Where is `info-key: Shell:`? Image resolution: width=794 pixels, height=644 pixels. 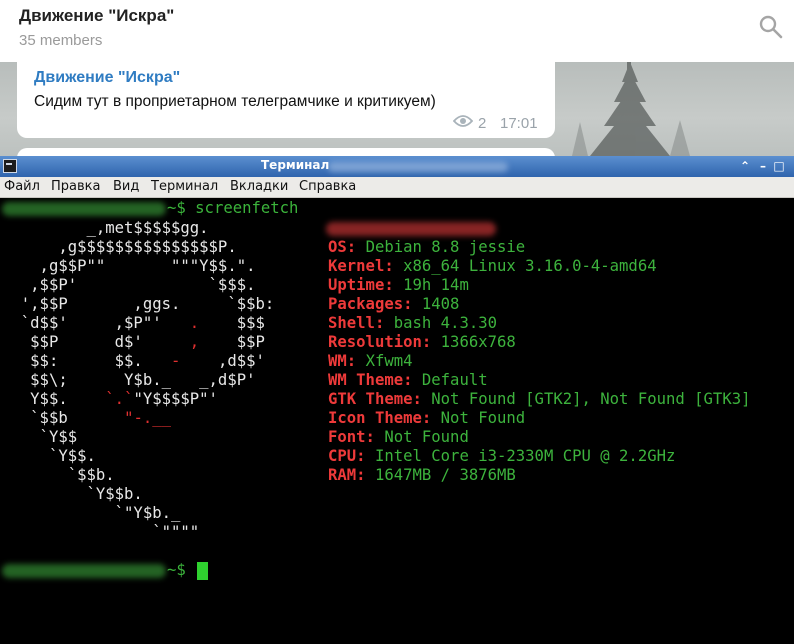 info-key: Shell: is located at coordinates (356, 323).